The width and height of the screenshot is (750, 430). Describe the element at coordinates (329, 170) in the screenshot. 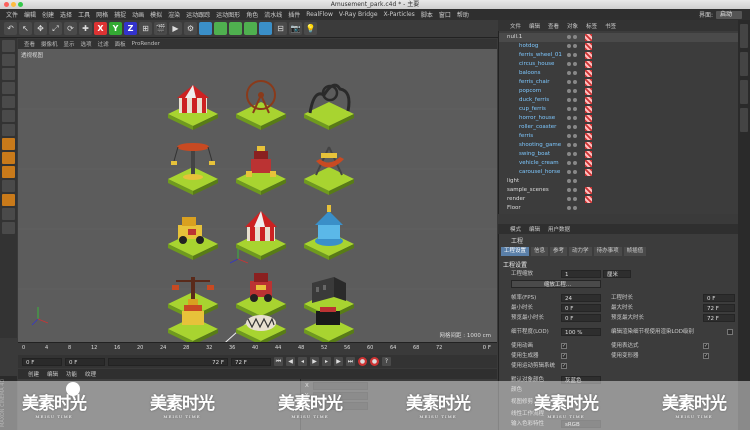

I see `swing-boat-model` at that location.